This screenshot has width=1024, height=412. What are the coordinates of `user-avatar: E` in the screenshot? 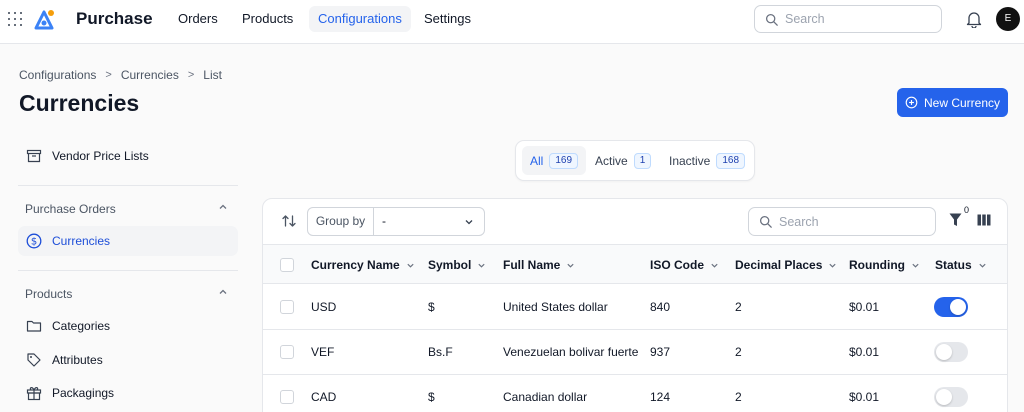 It's located at (1008, 19).